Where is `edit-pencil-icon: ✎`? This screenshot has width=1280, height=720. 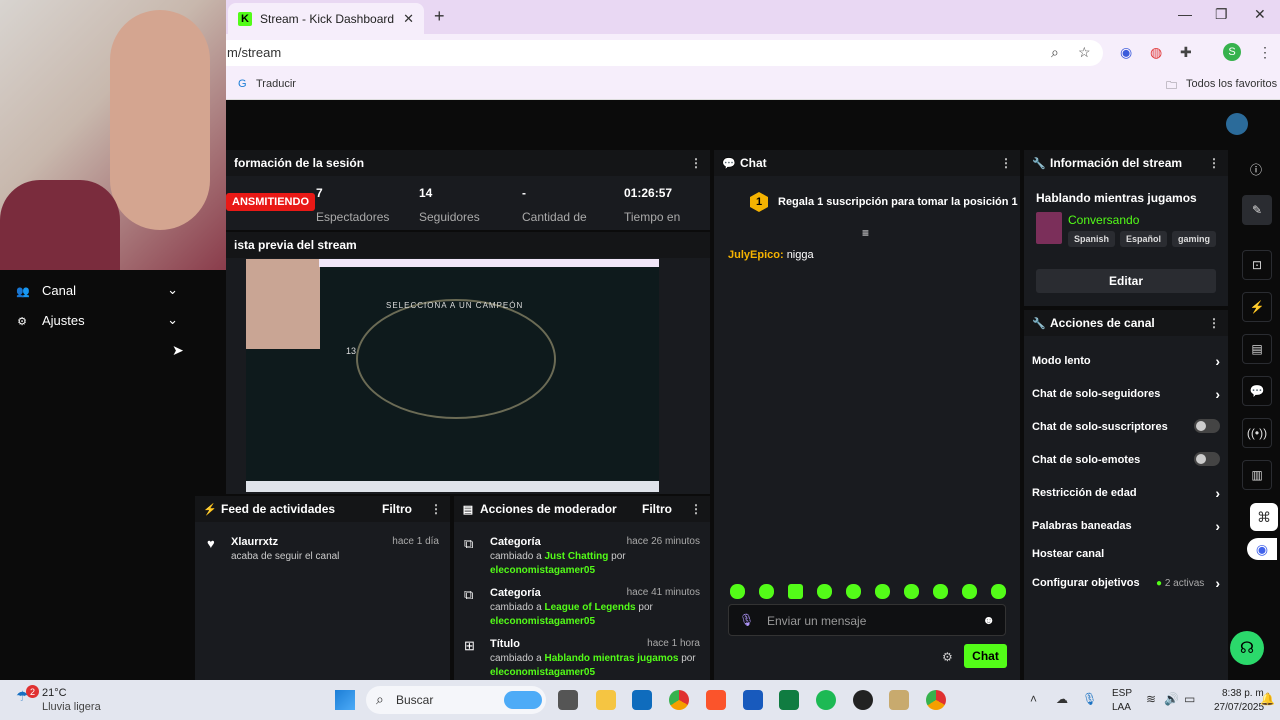
edit-pencil-icon: ✎ is located at coordinates (1257, 210).